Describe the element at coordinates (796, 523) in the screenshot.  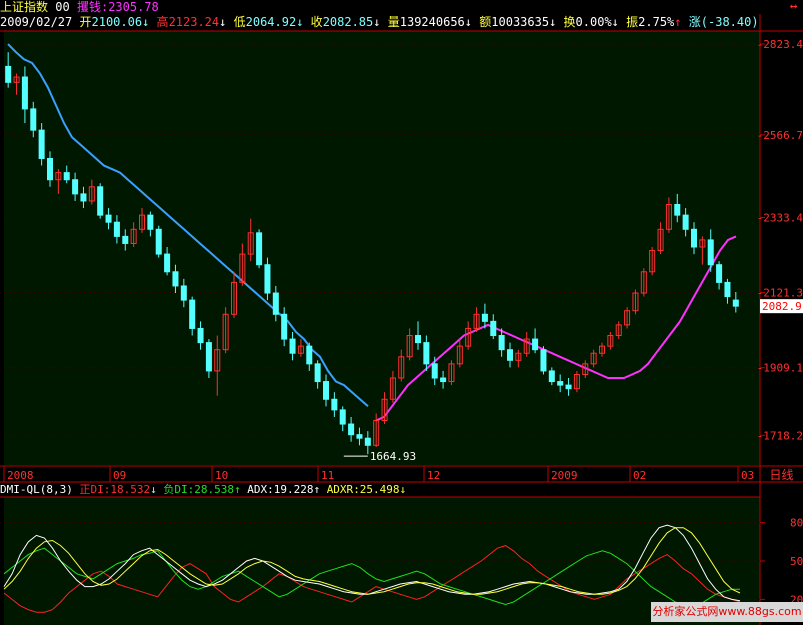
I see `dmi-tick-label: 80` at that location.